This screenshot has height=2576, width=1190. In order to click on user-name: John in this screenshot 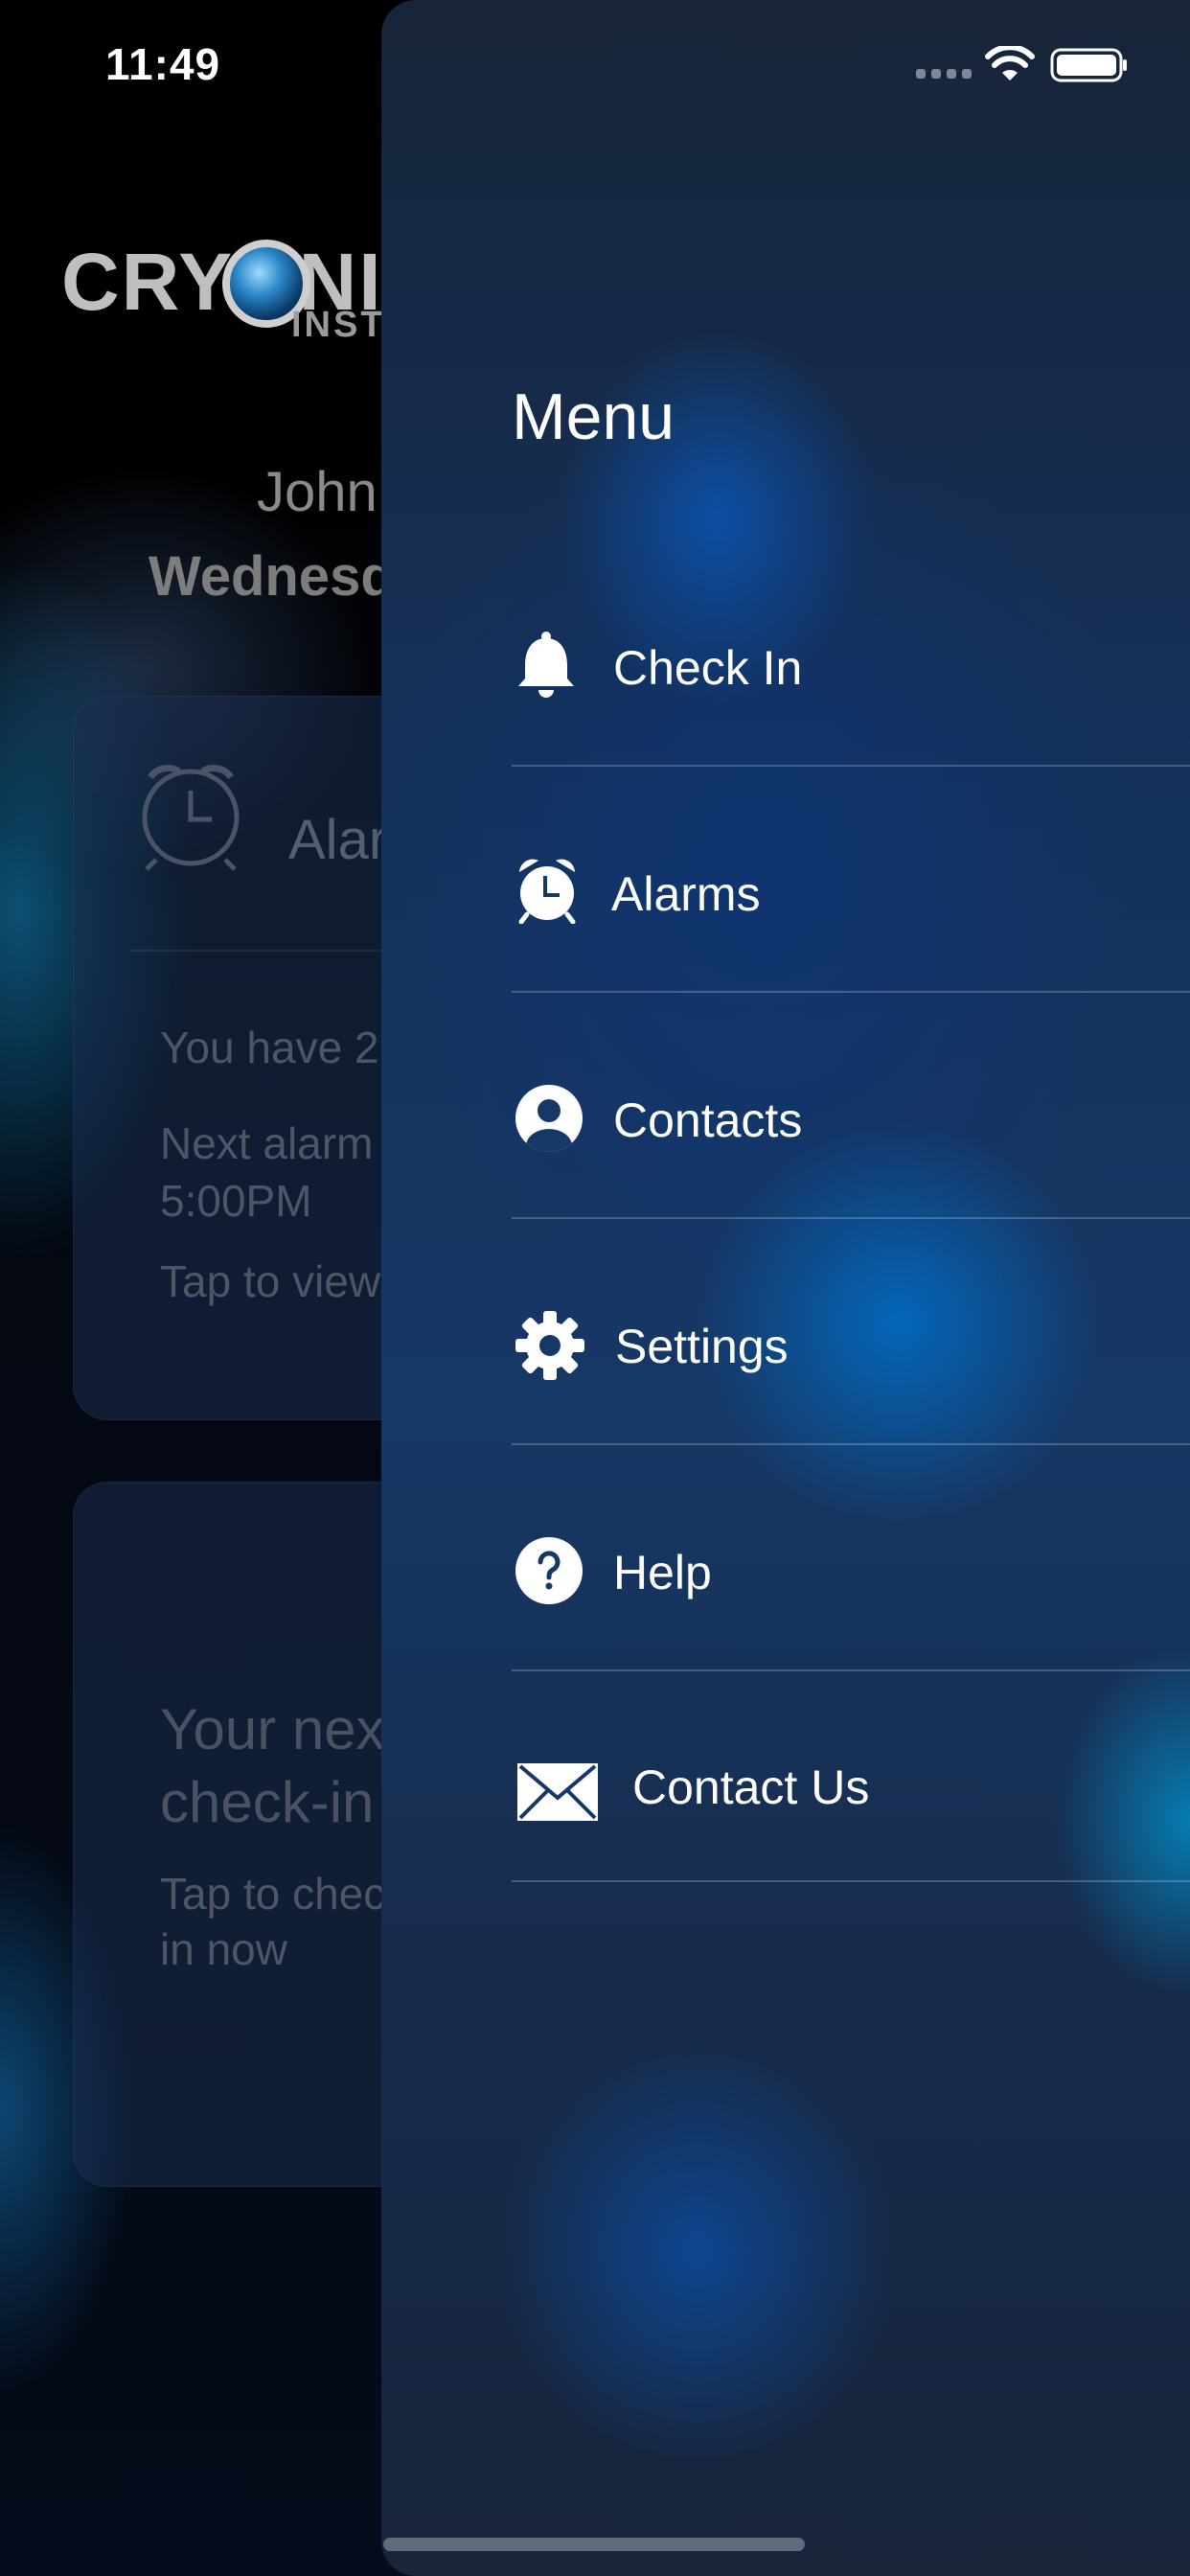, I will do `click(318, 492)`.